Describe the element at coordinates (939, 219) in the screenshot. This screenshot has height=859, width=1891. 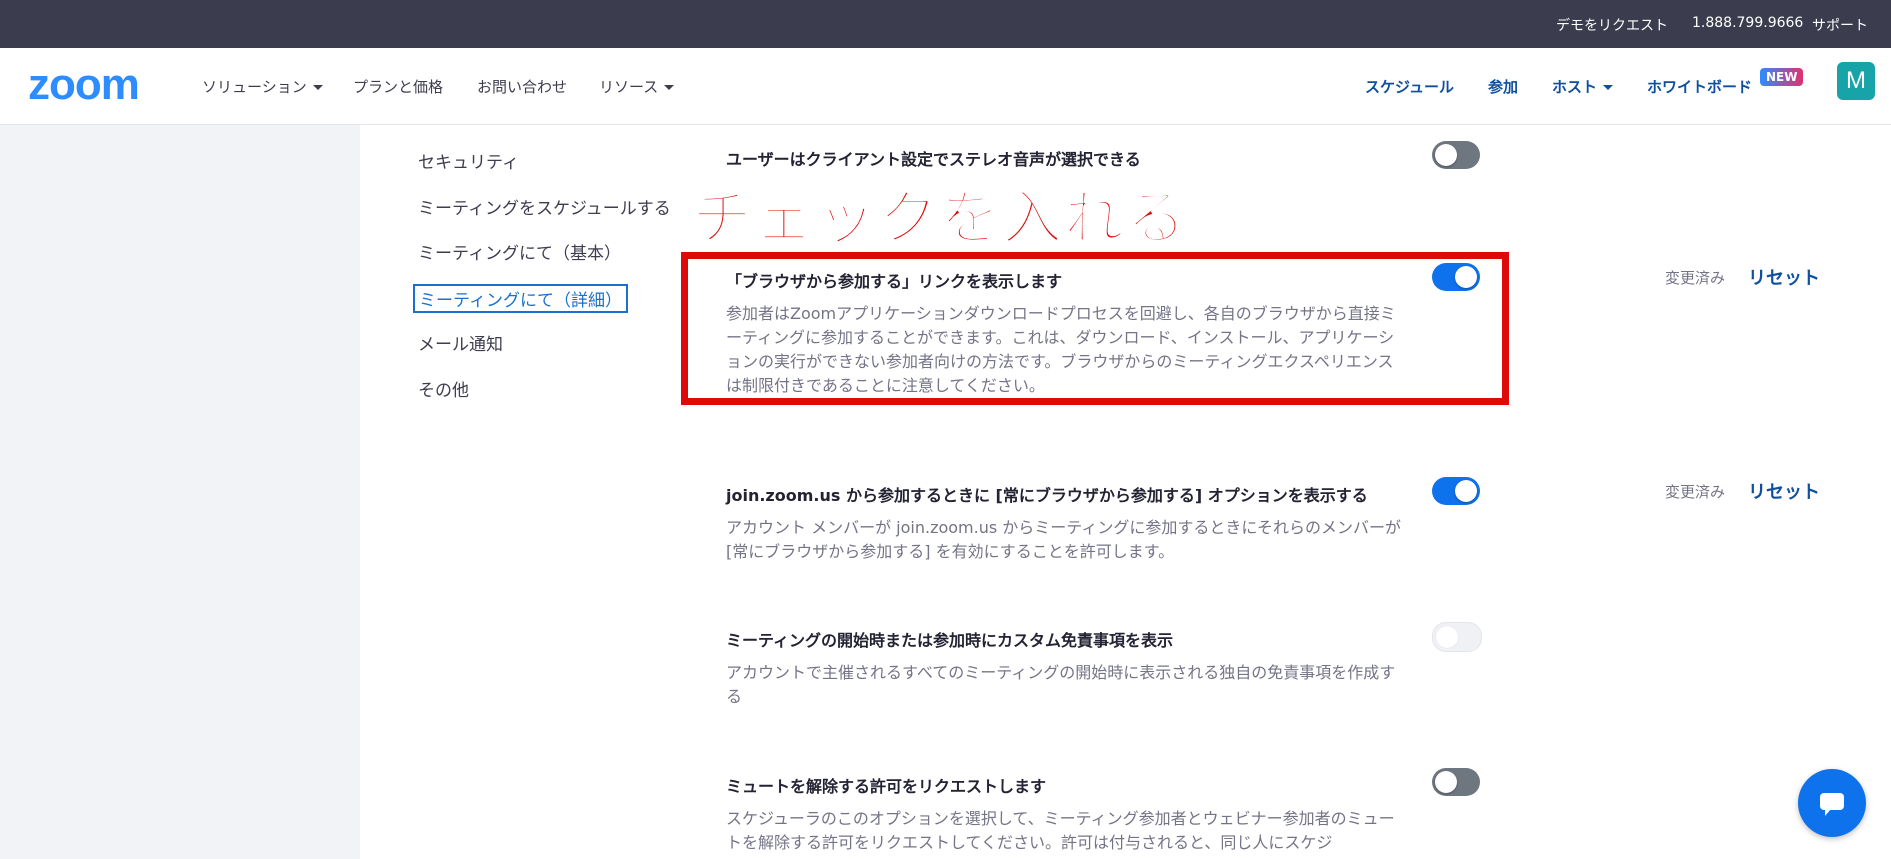
I see `annotation-text: チェックを入れる` at that location.